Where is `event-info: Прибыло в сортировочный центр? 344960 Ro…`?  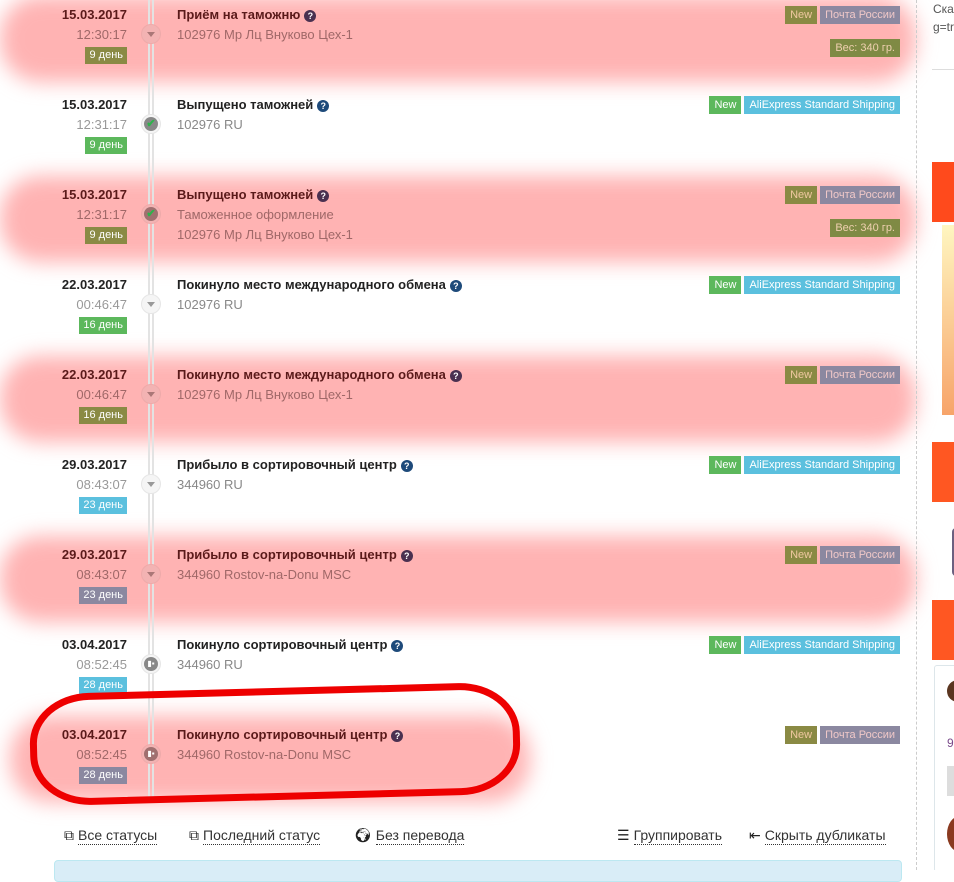 event-info: Прибыло в сортировочный центр? 344960 Ro… is located at coordinates (295, 565).